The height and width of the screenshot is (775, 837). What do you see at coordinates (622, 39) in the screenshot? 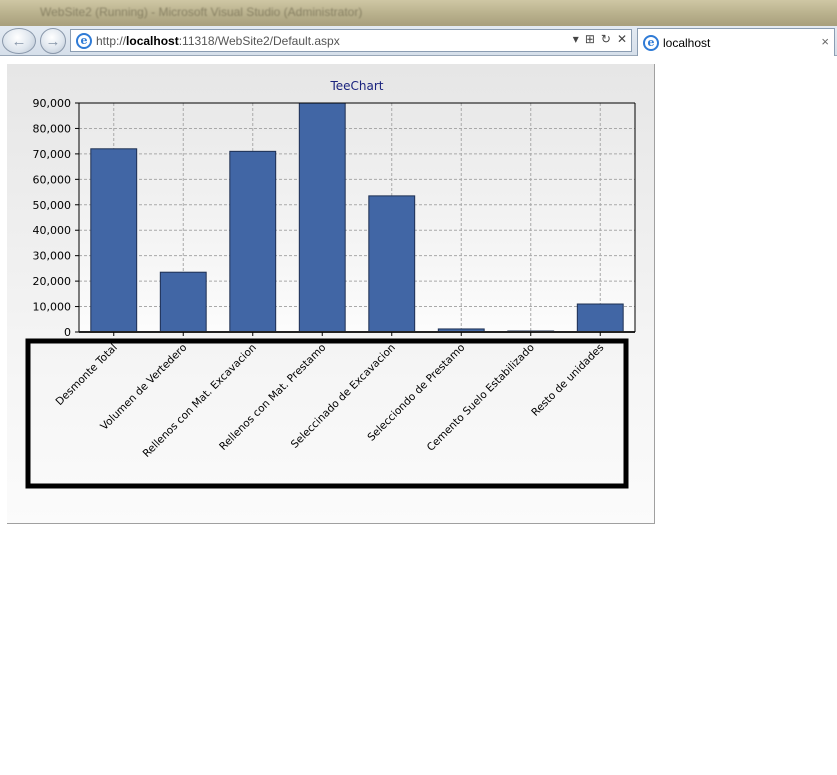
I see `stop-icon: ✕` at bounding box center [622, 39].